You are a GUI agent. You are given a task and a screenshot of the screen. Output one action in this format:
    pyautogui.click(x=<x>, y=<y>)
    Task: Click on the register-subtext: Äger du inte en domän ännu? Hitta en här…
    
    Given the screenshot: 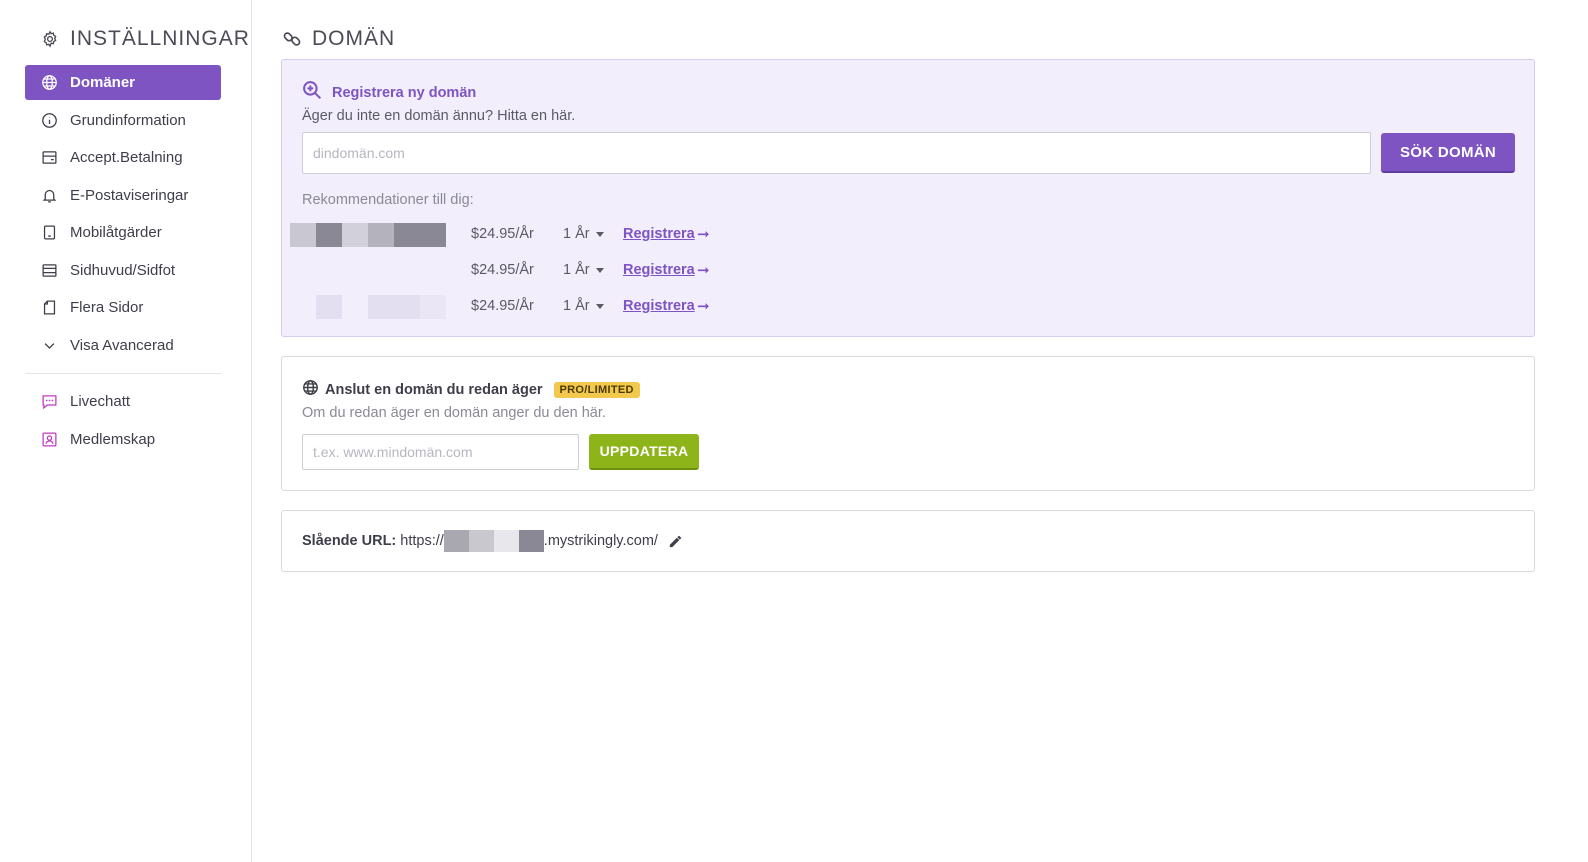 What is the action you would take?
    pyautogui.click(x=439, y=116)
    